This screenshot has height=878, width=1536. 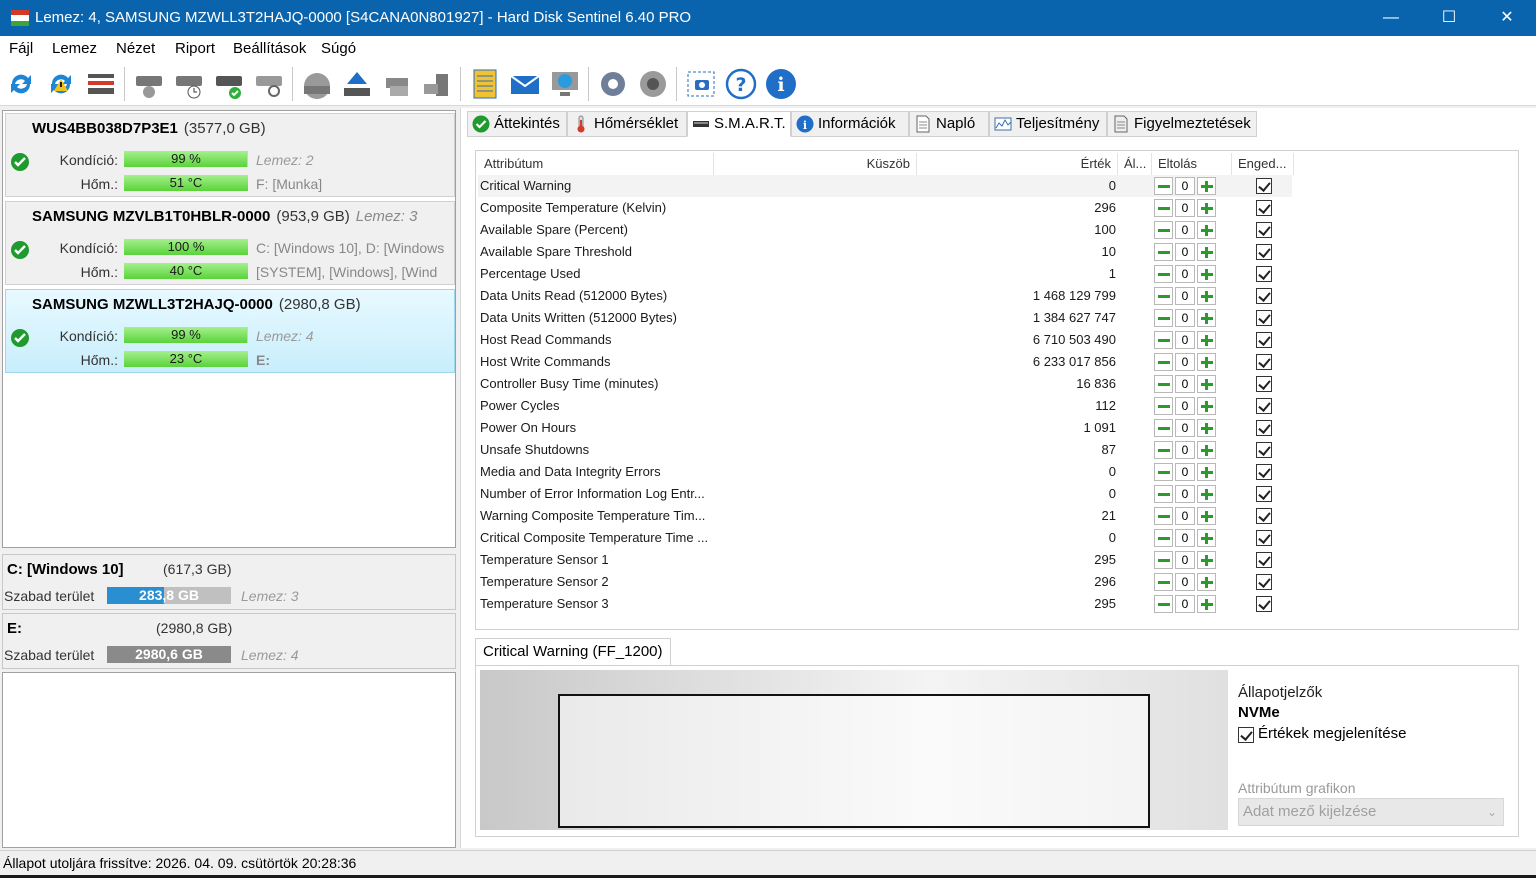 What do you see at coordinates (1182, 124) in the screenshot?
I see `tab-warnings: Figyelmeztetések` at bounding box center [1182, 124].